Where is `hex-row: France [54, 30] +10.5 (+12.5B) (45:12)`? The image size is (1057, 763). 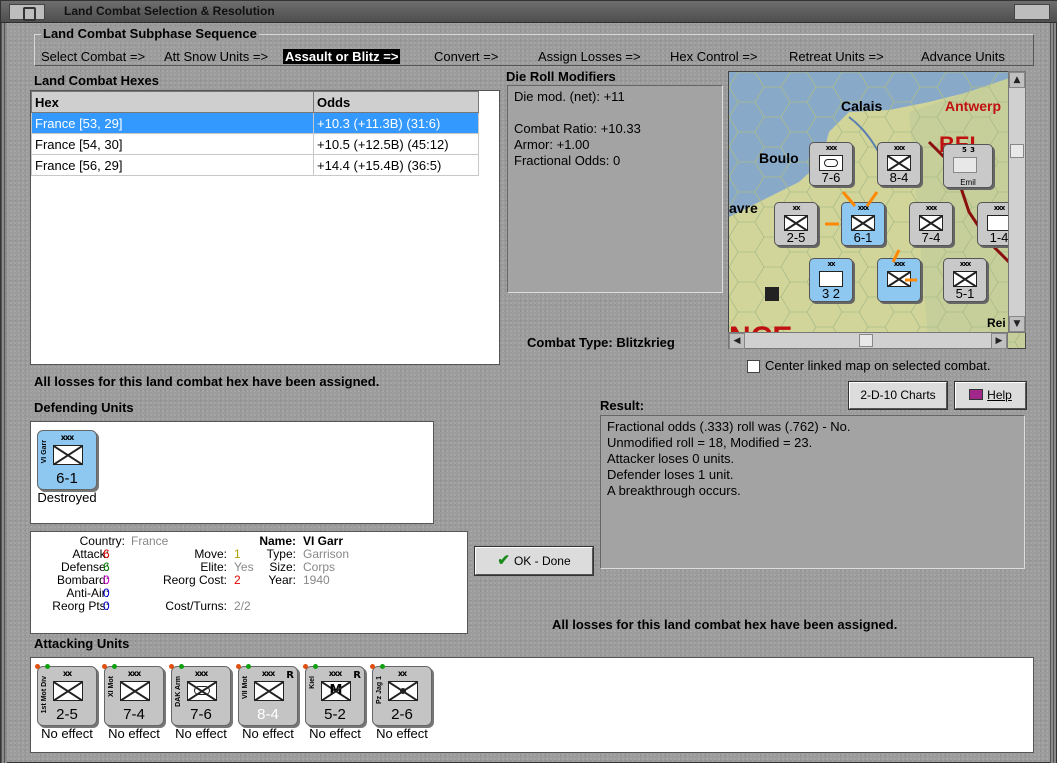 hex-row: France [54, 30] +10.5 (+12.5B) (45:12) is located at coordinates (255, 144).